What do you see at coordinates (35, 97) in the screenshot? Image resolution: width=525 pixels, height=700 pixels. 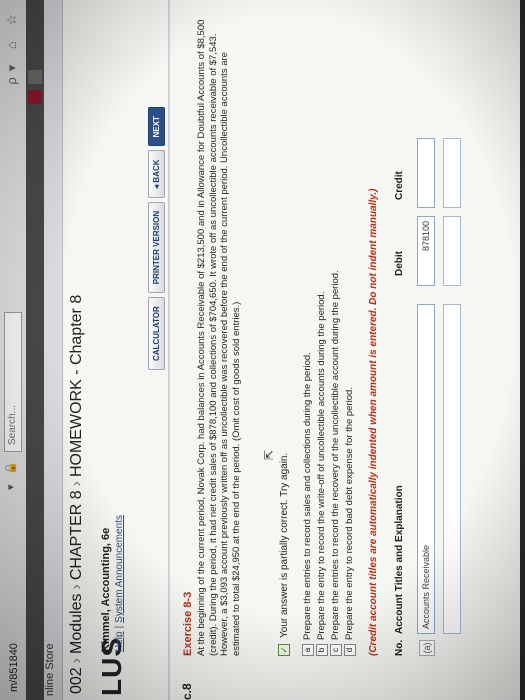 I see `app-icon` at bounding box center [35, 97].